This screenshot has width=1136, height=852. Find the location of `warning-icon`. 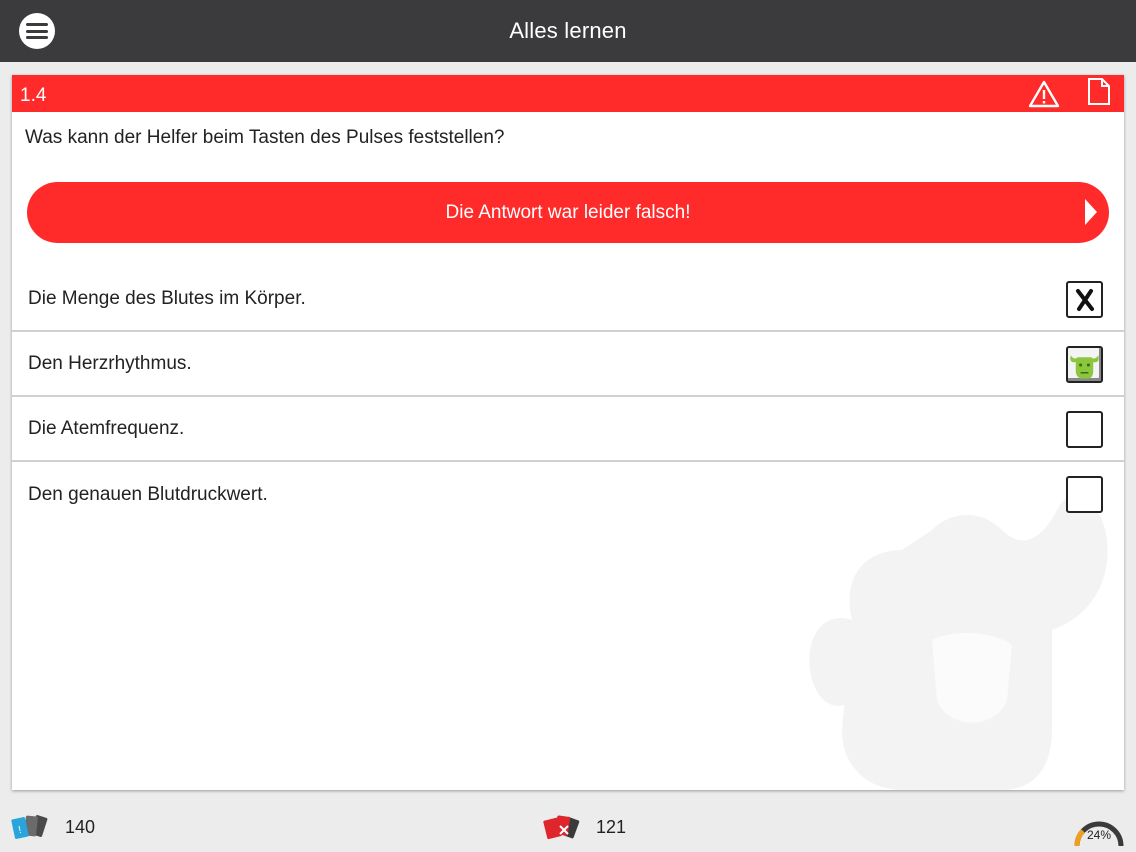

warning-icon is located at coordinates (1044, 94).